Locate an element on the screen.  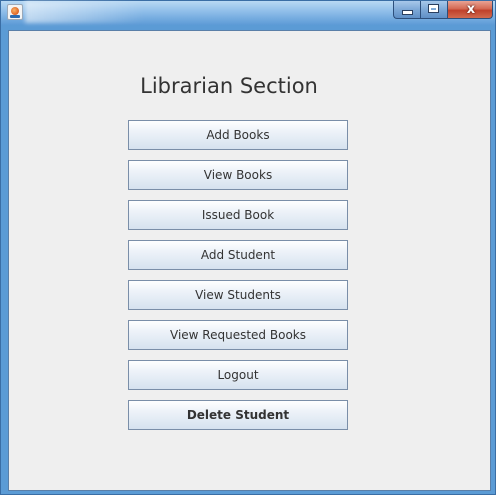
close-icon: x is located at coordinates (471, 9).